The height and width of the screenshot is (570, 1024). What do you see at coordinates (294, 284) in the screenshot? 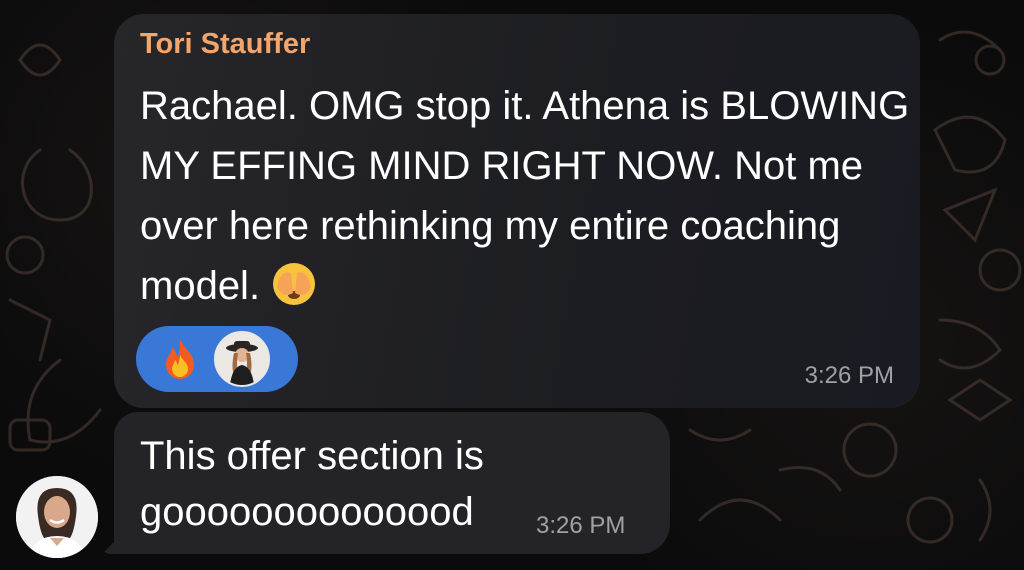
I see `face-with-hand-over-eyes-icon` at bounding box center [294, 284].